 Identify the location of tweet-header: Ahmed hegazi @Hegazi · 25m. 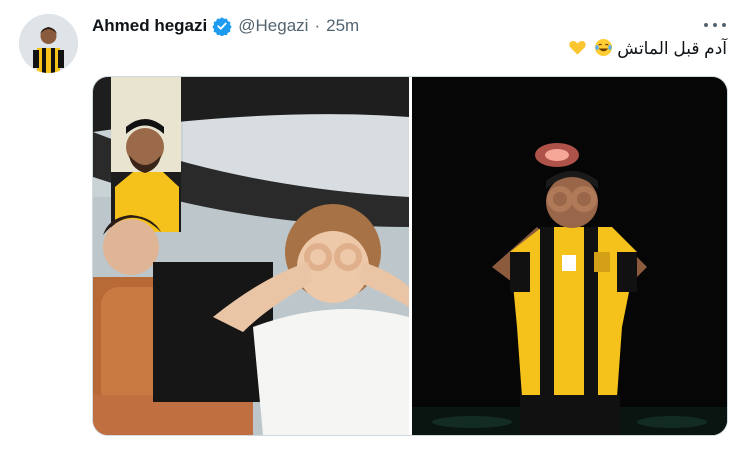
(225, 26).